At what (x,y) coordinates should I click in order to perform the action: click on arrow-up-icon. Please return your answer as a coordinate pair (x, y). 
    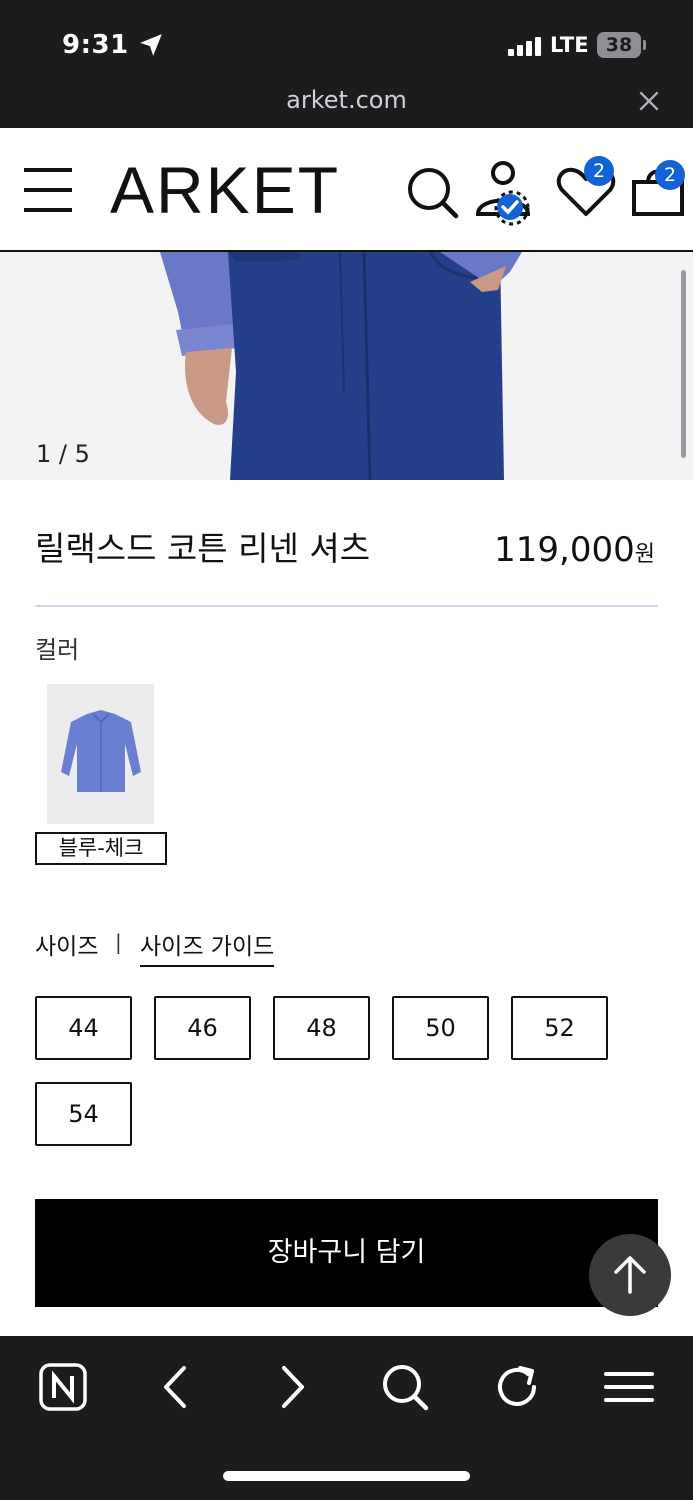
    Looking at the image, I should click on (630, 1275).